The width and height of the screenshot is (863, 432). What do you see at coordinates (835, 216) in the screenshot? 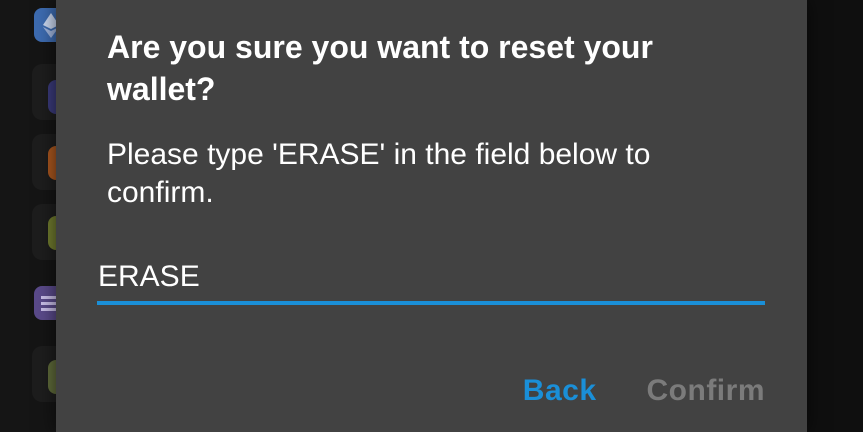
I see `background-edge` at bounding box center [835, 216].